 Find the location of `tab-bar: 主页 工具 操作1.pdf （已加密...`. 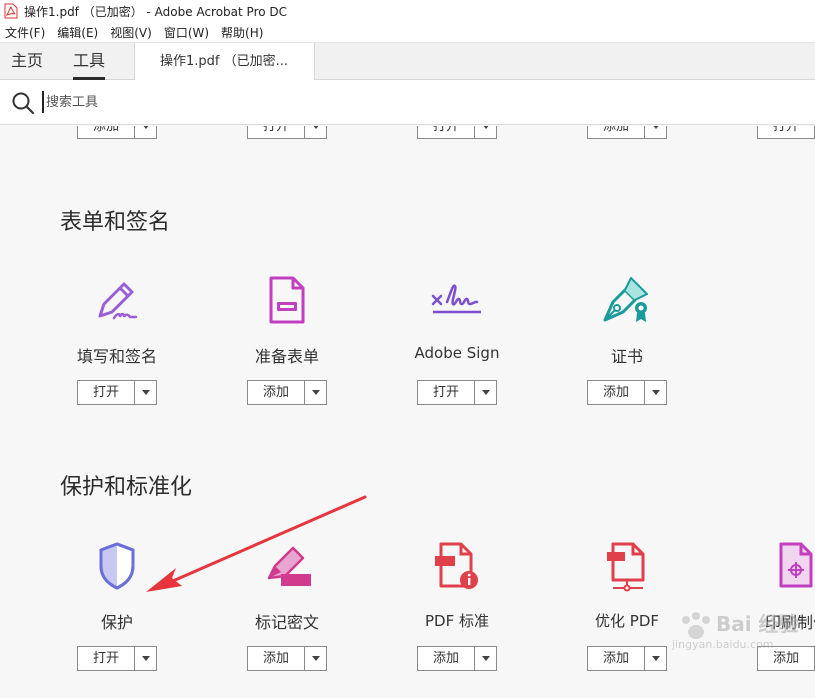

tab-bar: 主页 工具 操作1.pdf （已加密... is located at coordinates (407, 61).